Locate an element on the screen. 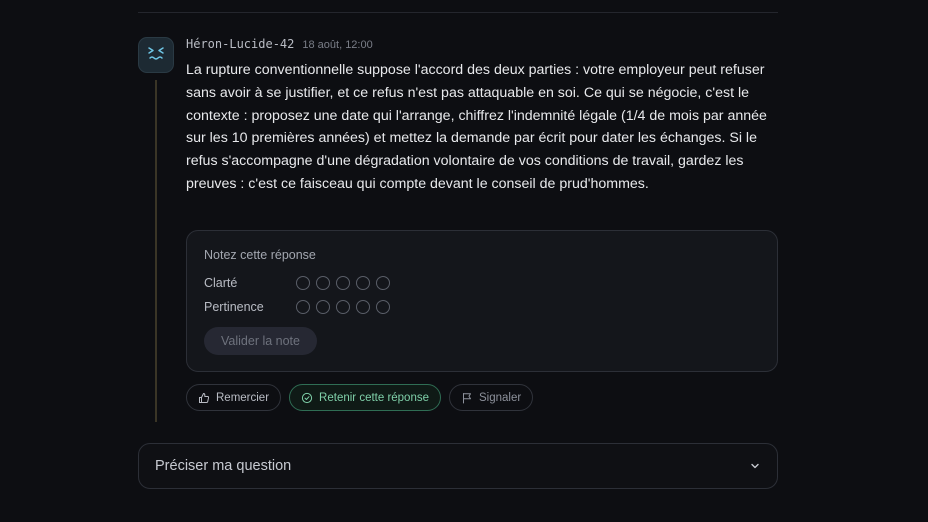 The height and width of the screenshot is (522, 928). rating-label: Pertinence is located at coordinates (234, 307).